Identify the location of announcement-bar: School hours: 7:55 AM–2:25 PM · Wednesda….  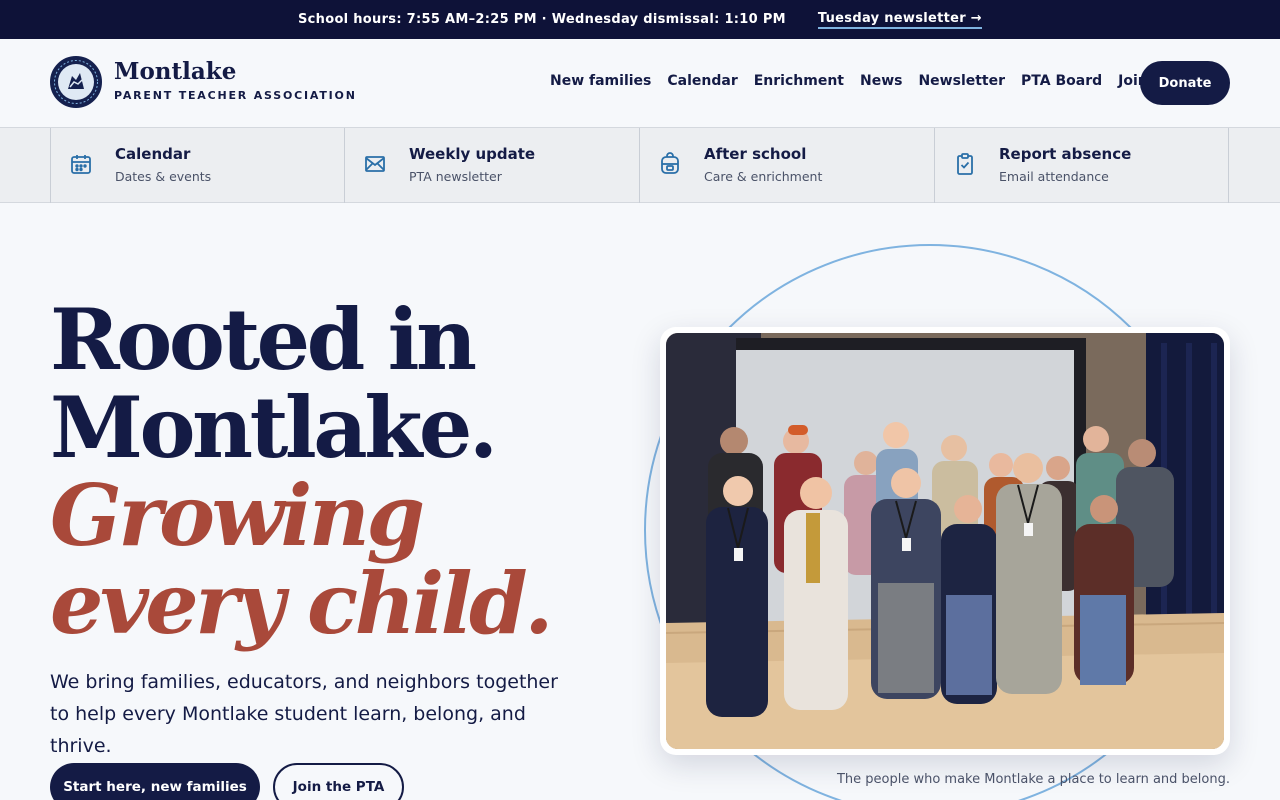
(640, 19).